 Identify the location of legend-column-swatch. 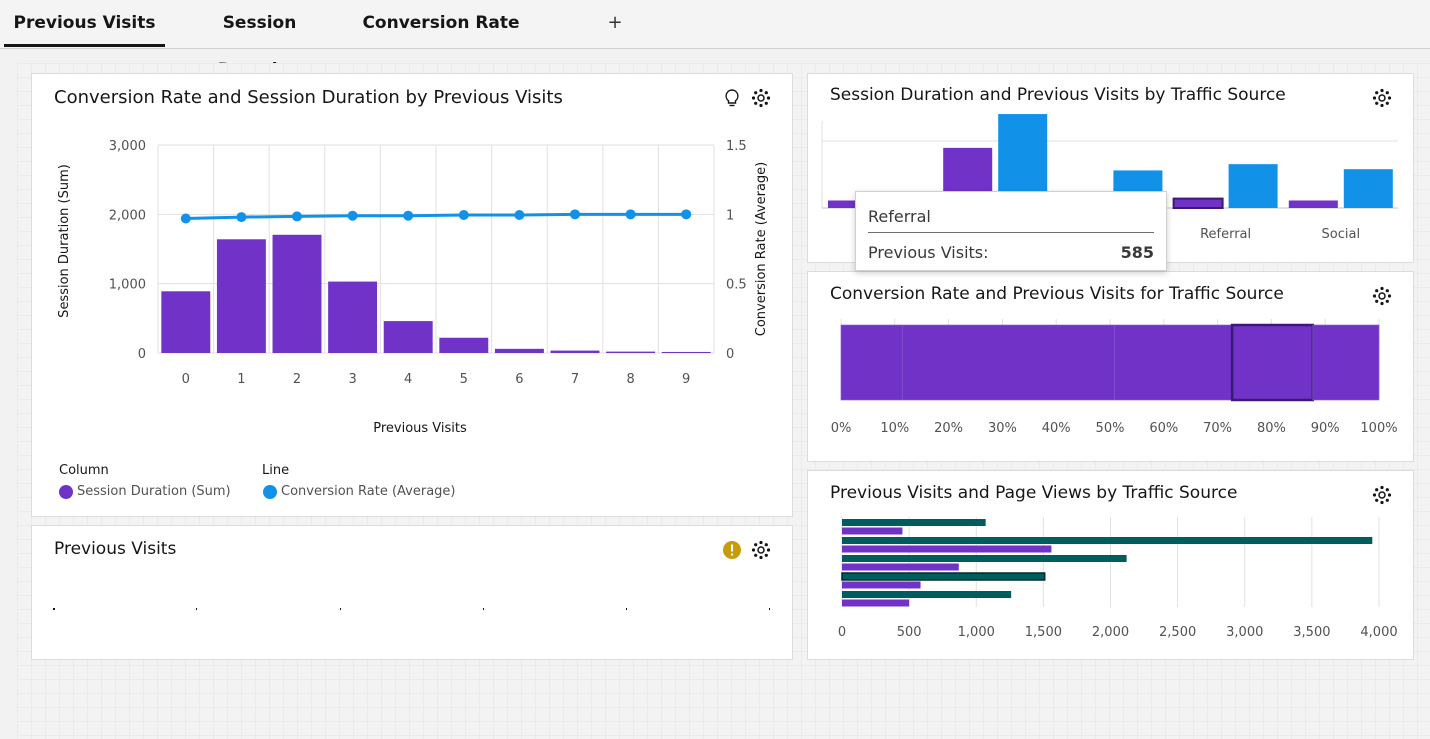
(66, 492).